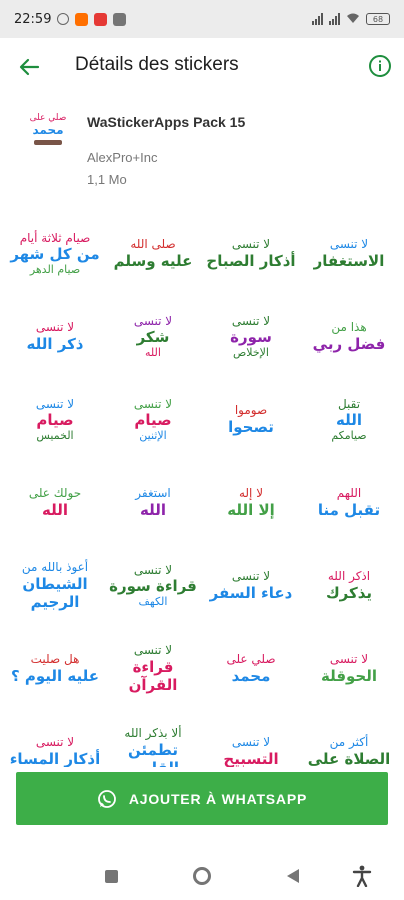 The width and height of the screenshot is (404, 900). What do you see at coordinates (349, 742) in the screenshot?
I see `sticker-text: أكثر من` at bounding box center [349, 742].